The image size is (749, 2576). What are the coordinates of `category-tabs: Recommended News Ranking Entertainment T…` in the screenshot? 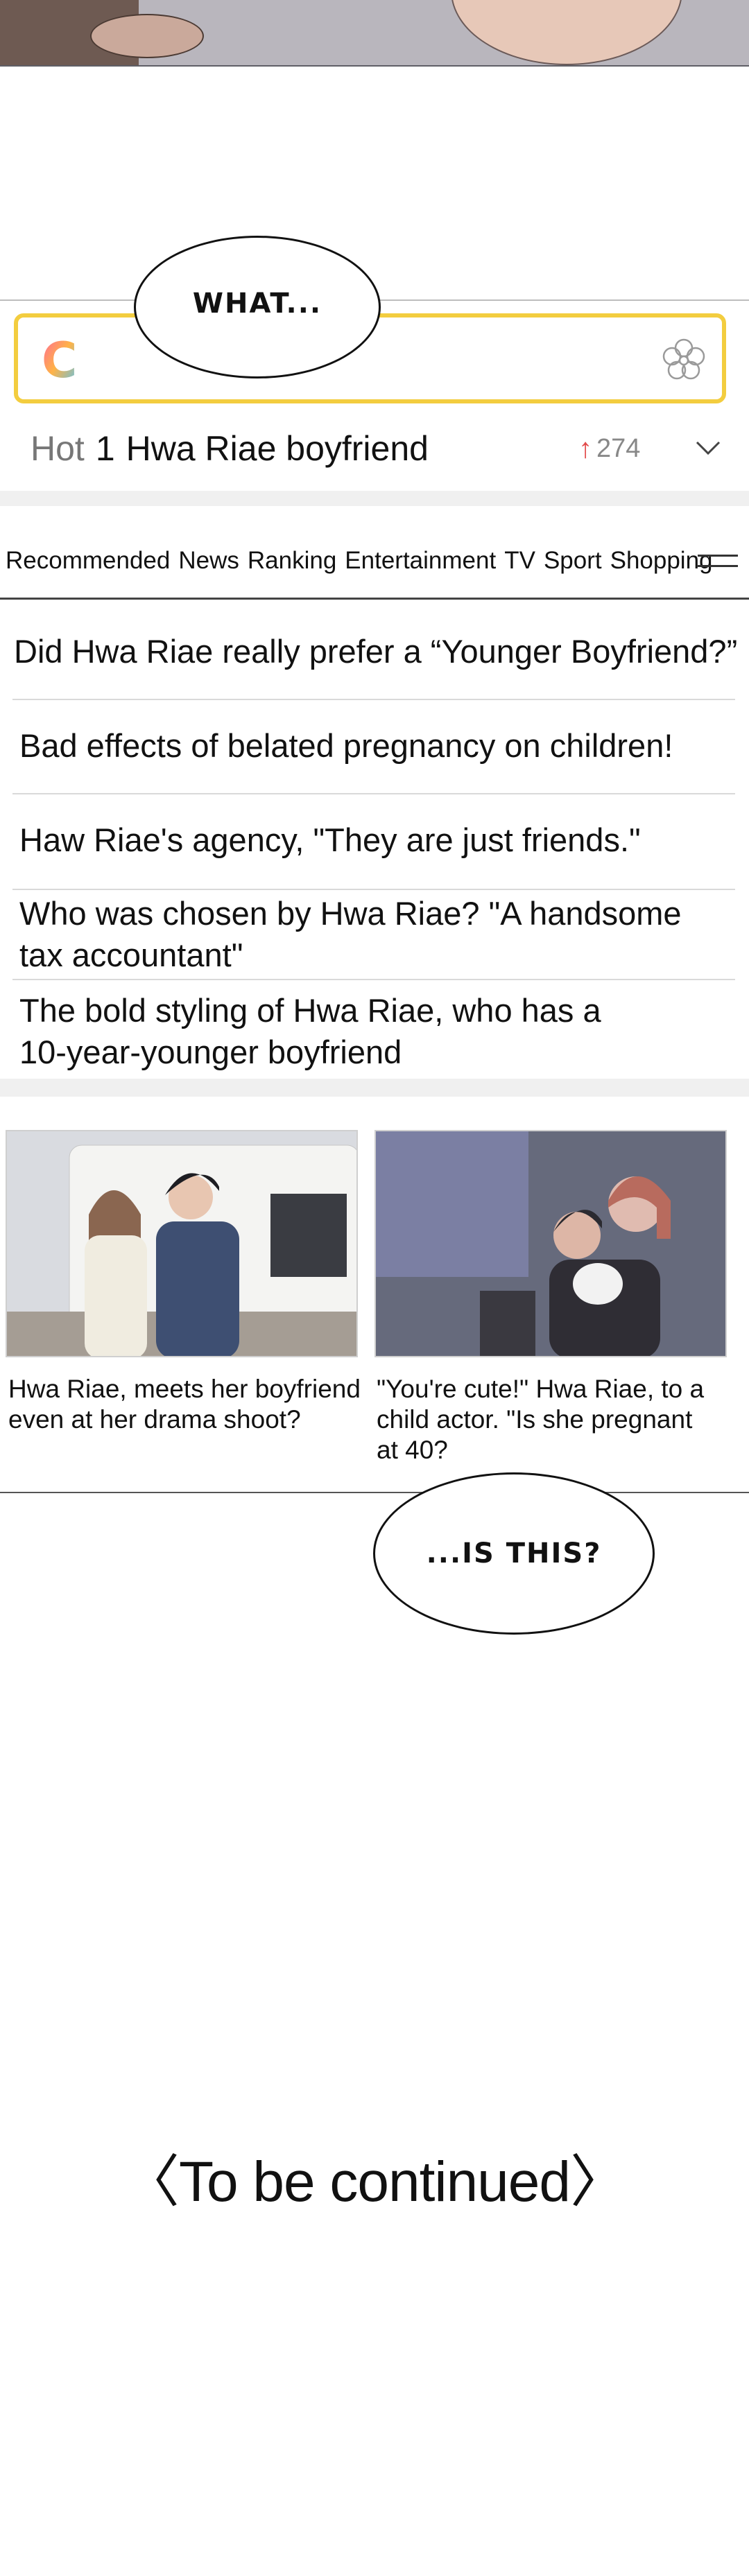 It's located at (377, 561).